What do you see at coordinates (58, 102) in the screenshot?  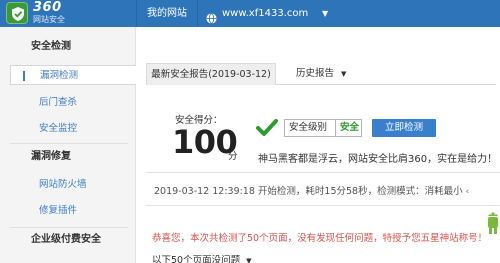 I see `sidebar-item-label: 后门查杀` at bounding box center [58, 102].